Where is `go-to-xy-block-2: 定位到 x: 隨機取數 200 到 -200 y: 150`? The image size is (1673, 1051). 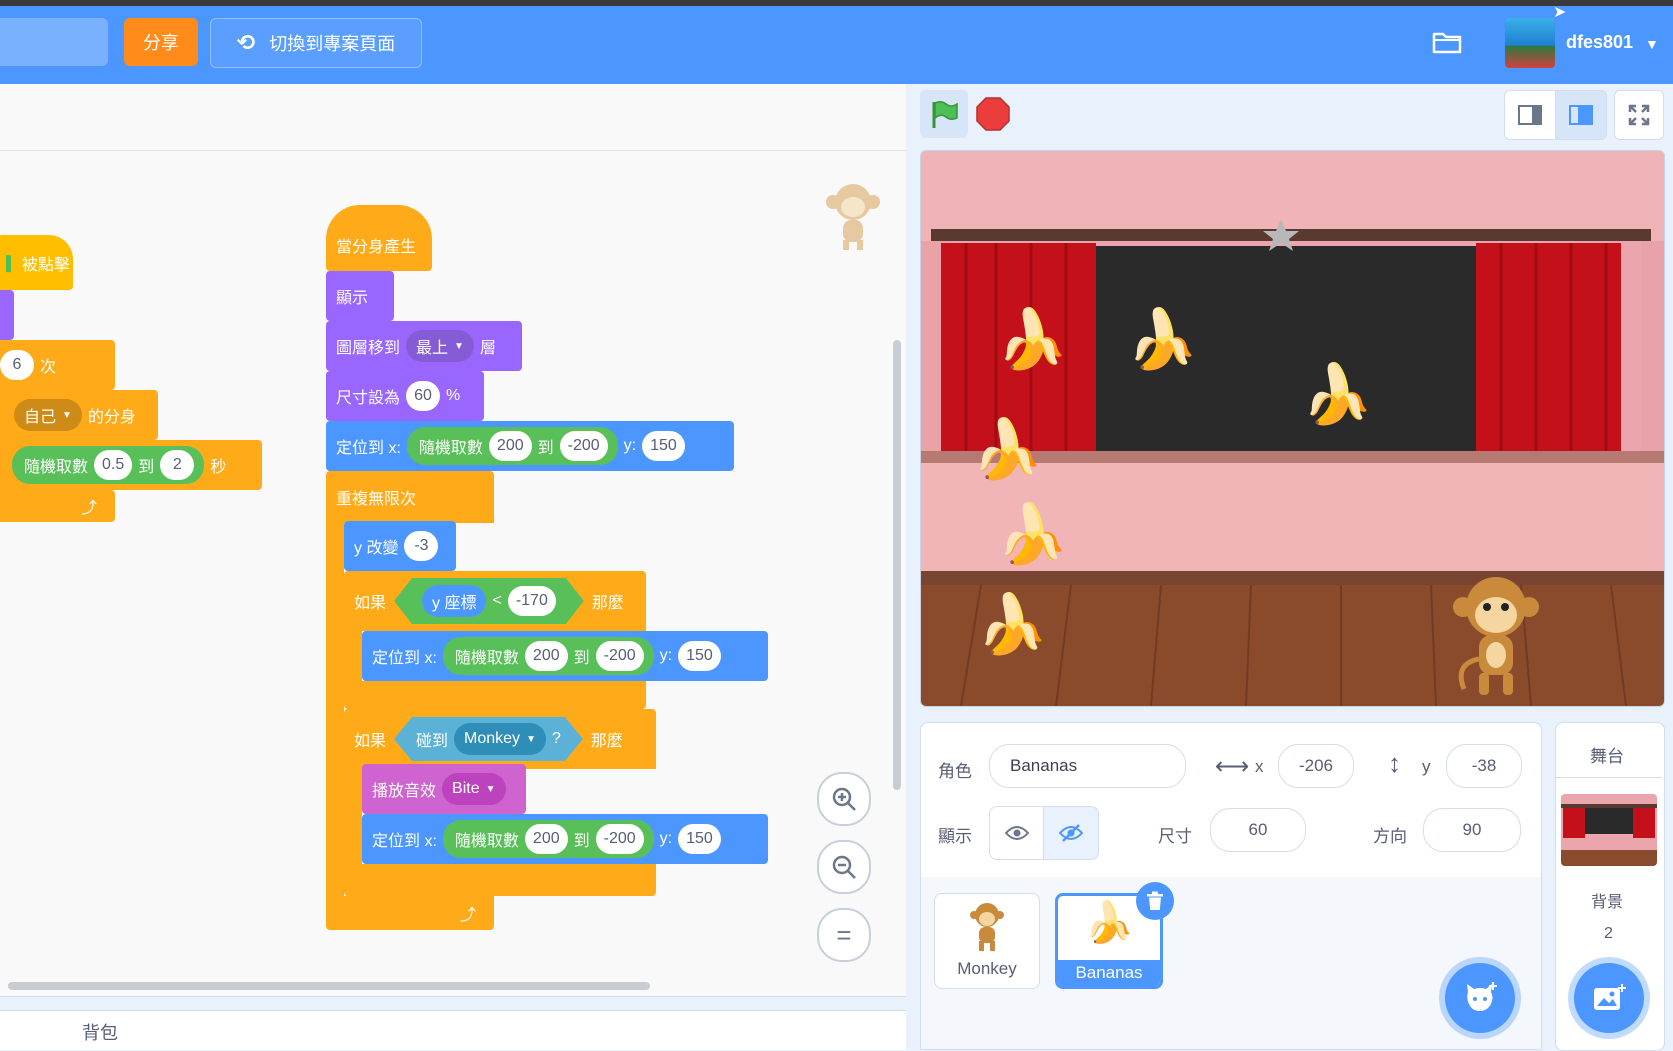 go-to-xy-block-2: 定位到 x: 隨機取數 200 到 -200 y: 150 is located at coordinates (565, 656).